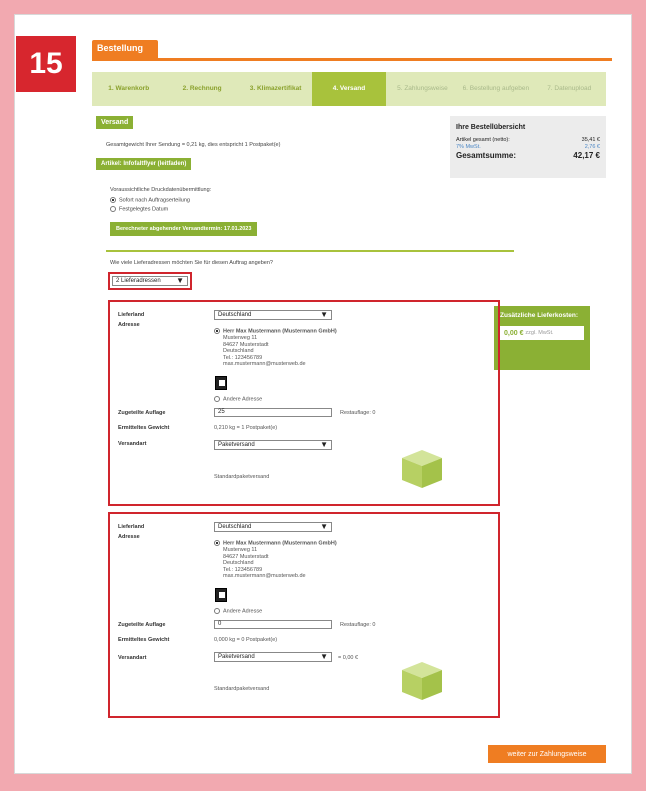 The width and height of the screenshot is (646, 791). What do you see at coordinates (46, 64) in the screenshot?
I see `step-badge: 15` at bounding box center [46, 64].